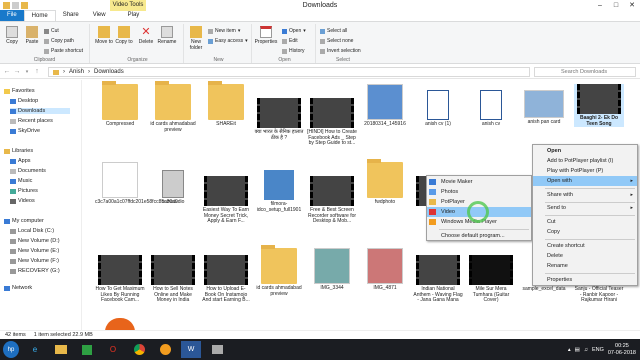 The image size is (640, 360). Describe the element at coordinates (32, 35) in the screenshot. I see `paste-button: Paste` at that location.